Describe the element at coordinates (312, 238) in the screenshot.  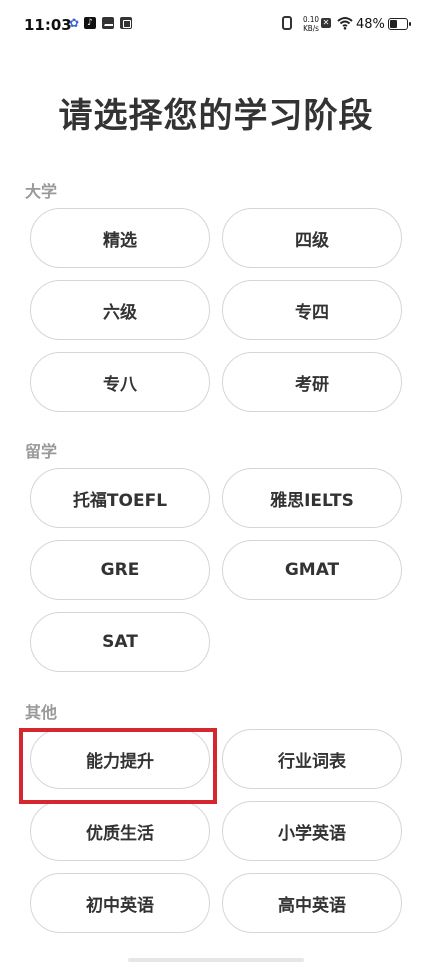
I see `option-cet4-button: 四级` at that location.